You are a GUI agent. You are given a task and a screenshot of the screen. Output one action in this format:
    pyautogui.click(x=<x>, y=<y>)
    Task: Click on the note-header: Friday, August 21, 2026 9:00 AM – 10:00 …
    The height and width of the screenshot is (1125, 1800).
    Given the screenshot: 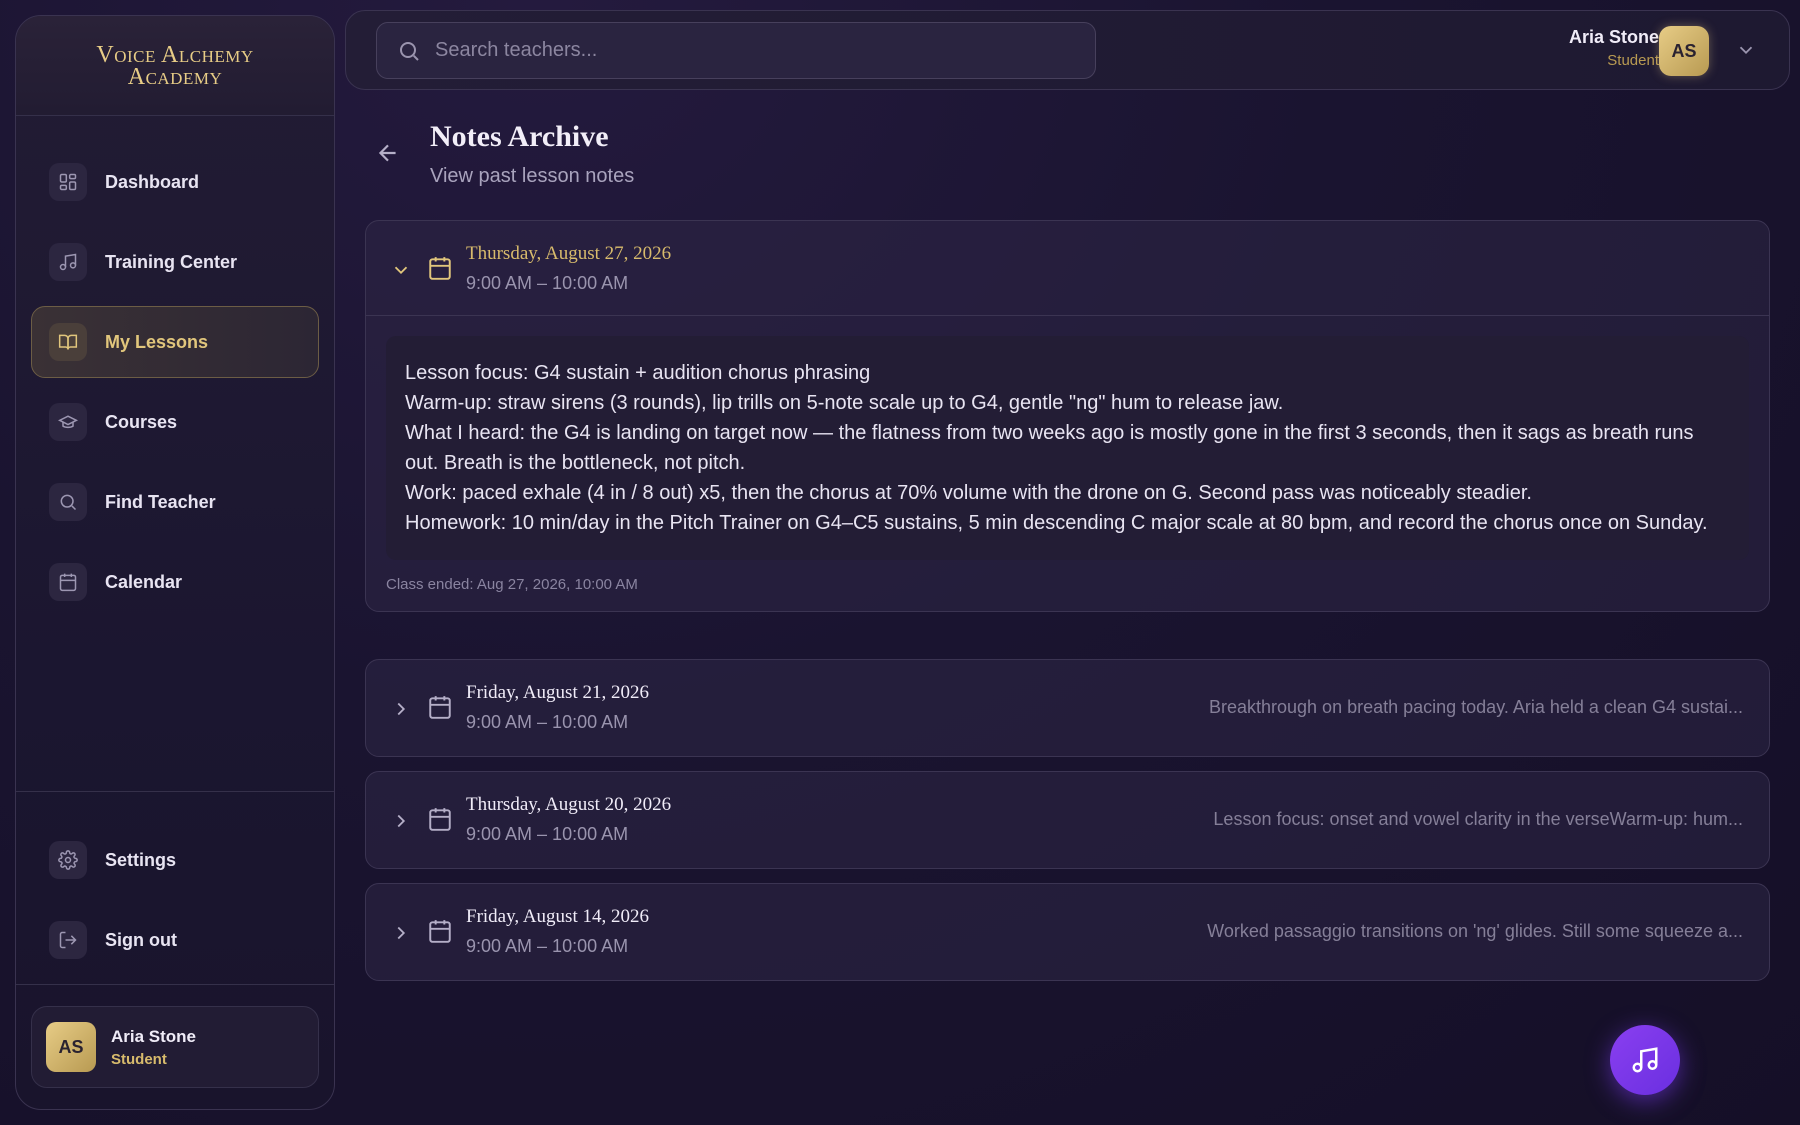 What is the action you would take?
    pyautogui.click(x=1067, y=708)
    